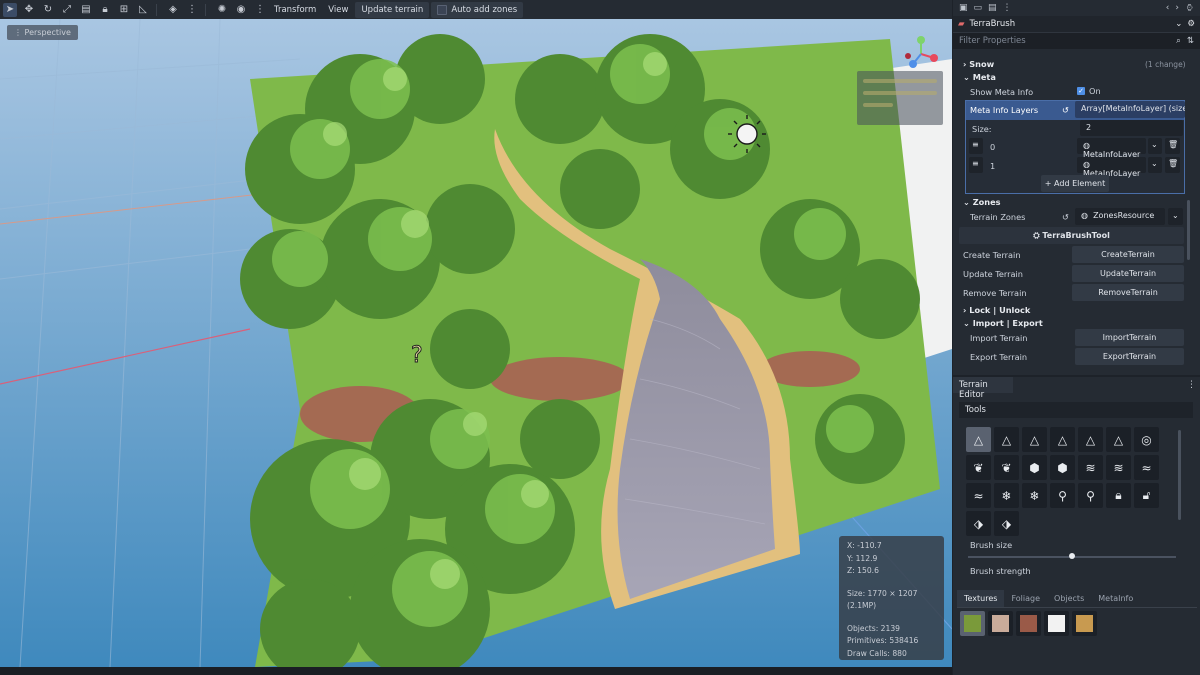  I want to click on save-icon: ▤, so click(992, 8).